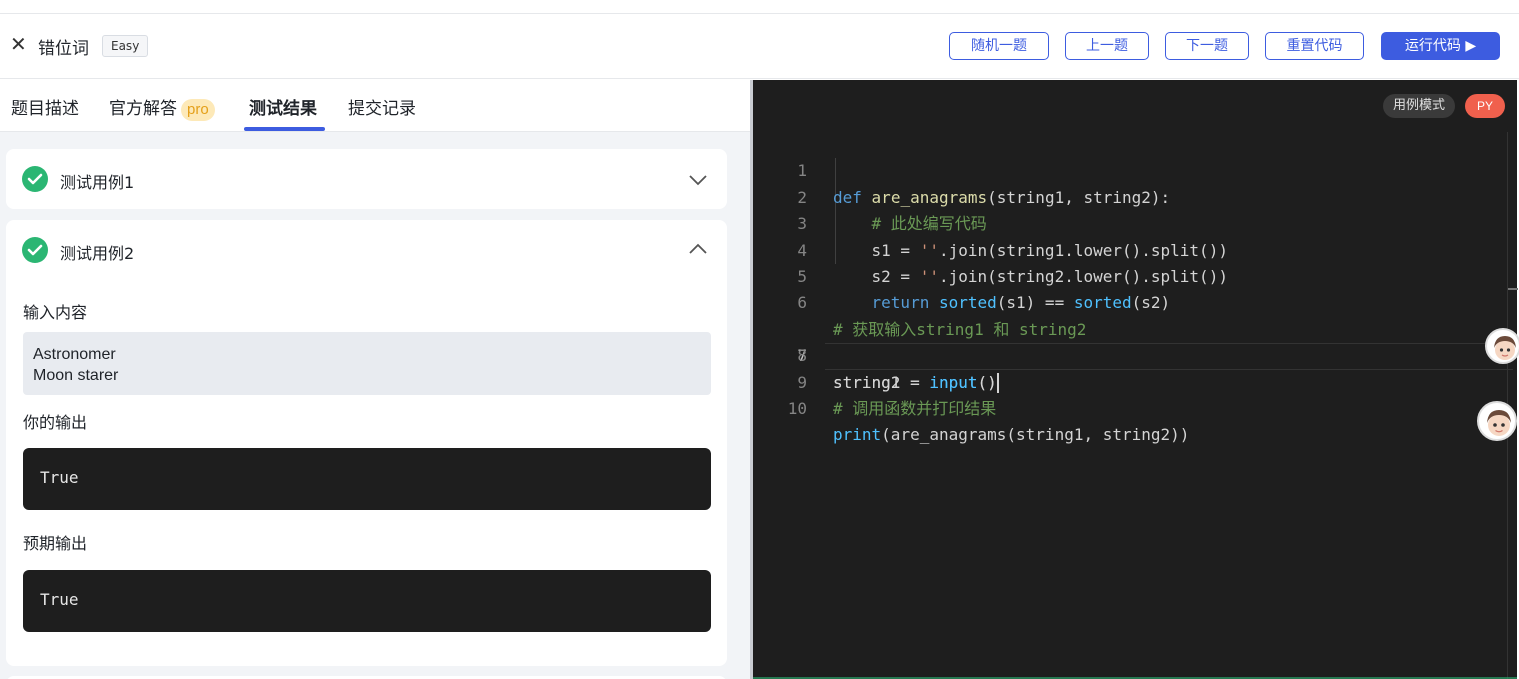 This screenshot has height=679, width=1519. What do you see at coordinates (125, 46) in the screenshot?
I see `difficulty-badge: Easy` at bounding box center [125, 46].